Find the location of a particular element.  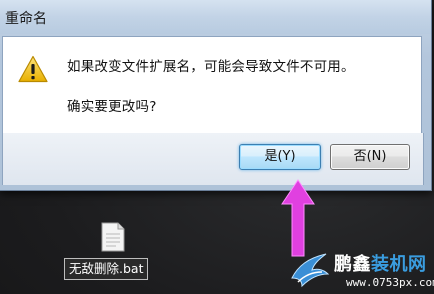

watermark-brand-part2: 装机网 is located at coordinates (399, 264).